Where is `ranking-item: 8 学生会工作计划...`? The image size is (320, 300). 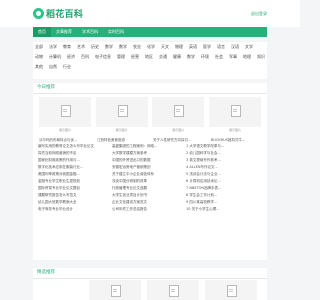 ranking-item: 8 学生会工作计划... is located at coordinates (223, 195).